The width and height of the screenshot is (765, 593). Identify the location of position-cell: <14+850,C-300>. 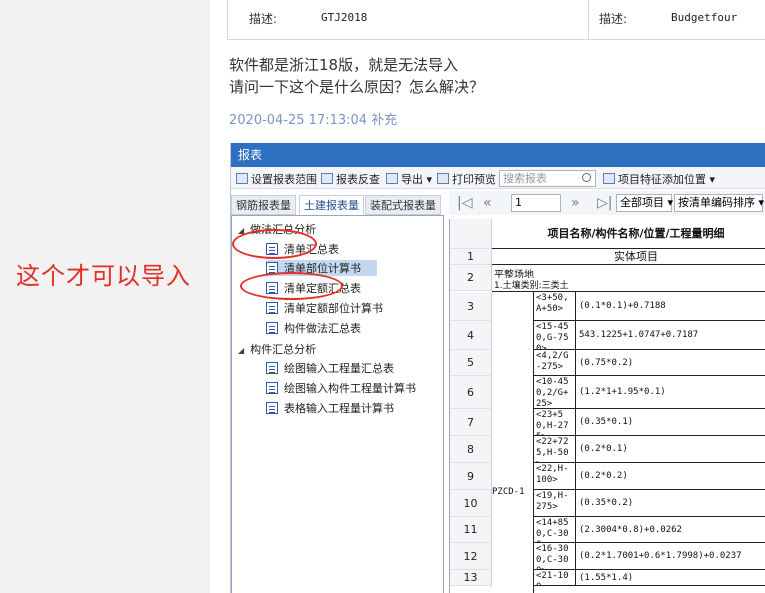
(555, 530).